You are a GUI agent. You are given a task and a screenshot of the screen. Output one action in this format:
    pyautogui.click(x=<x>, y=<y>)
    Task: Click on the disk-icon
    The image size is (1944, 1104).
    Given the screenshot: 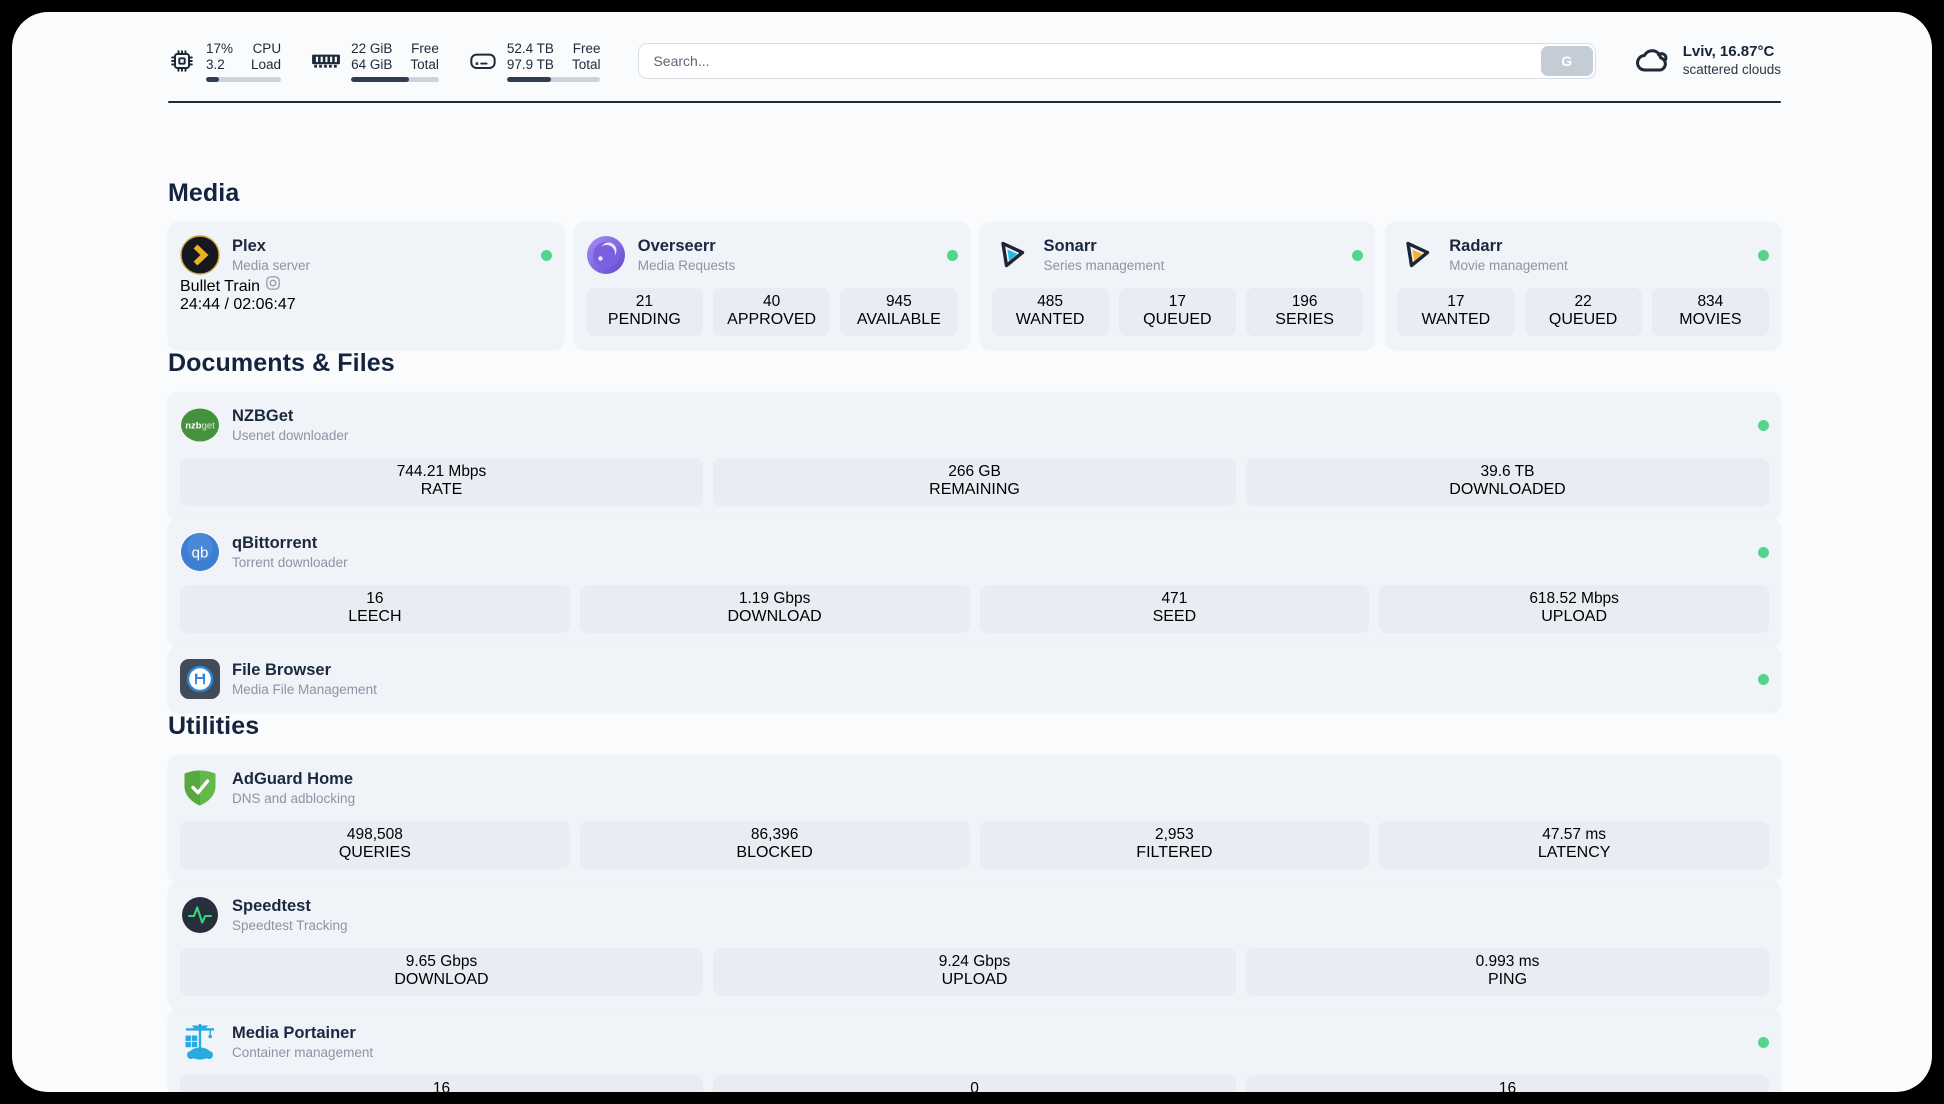 What is the action you would take?
    pyautogui.click(x=483, y=61)
    